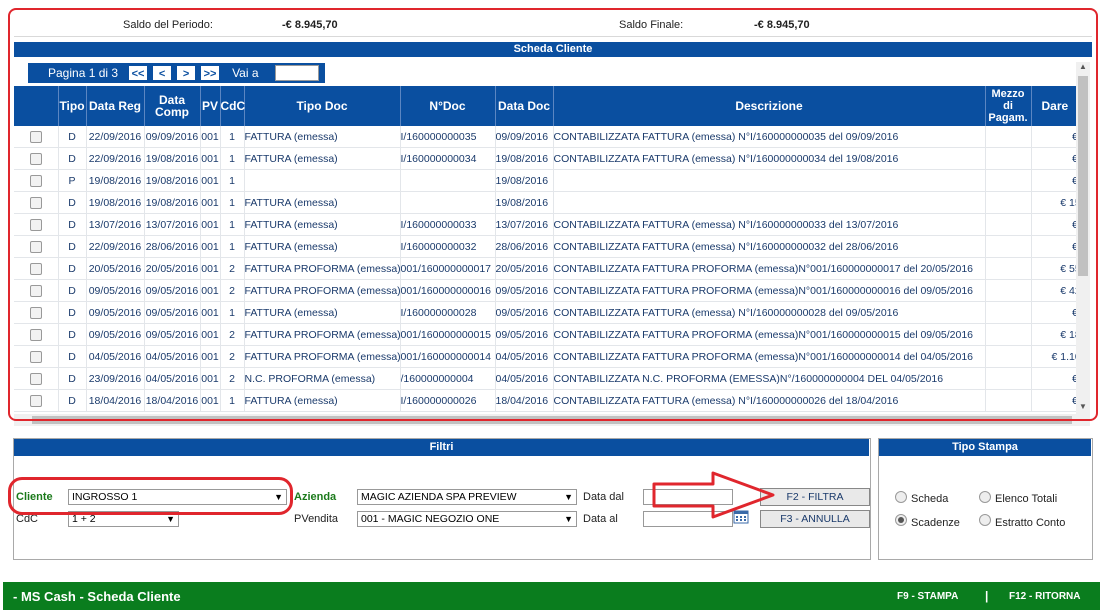 This screenshot has width=1106, height=613. I want to click on table-cell: 19/08/2016, so click(115, 202).